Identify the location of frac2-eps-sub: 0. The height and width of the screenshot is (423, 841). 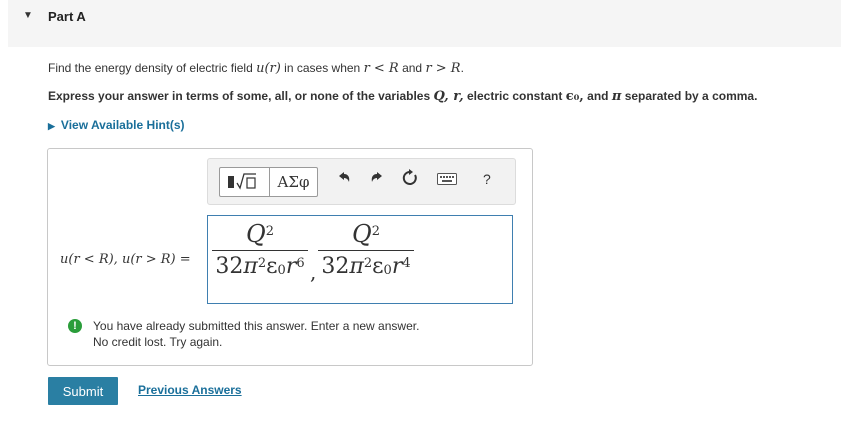
(387, 270).